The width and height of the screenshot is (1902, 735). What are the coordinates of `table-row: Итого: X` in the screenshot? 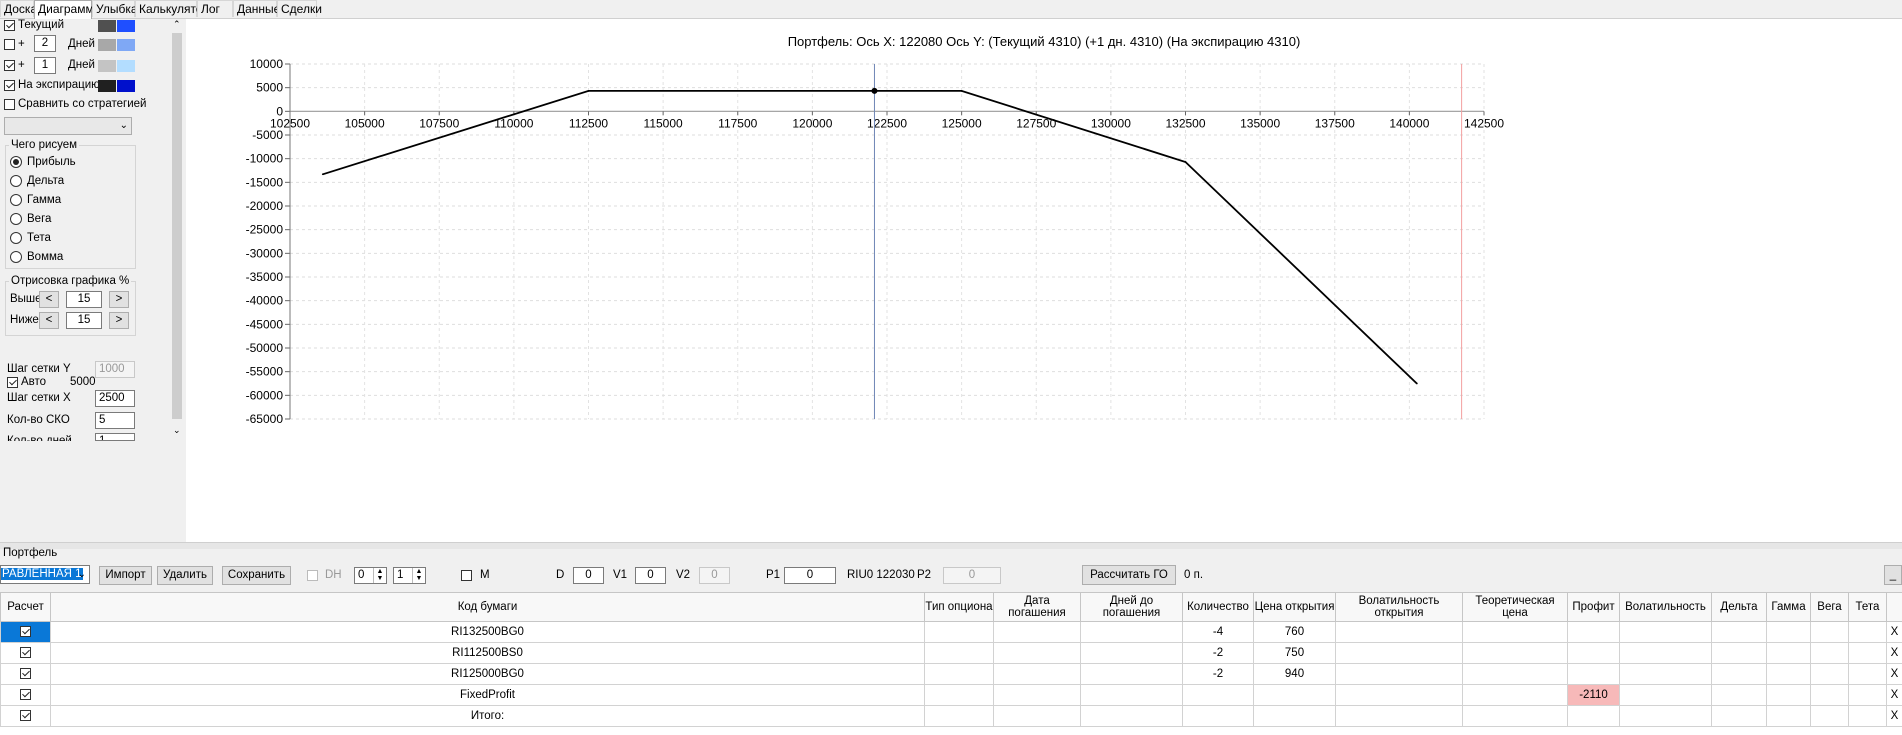 It's located at (951, 716).